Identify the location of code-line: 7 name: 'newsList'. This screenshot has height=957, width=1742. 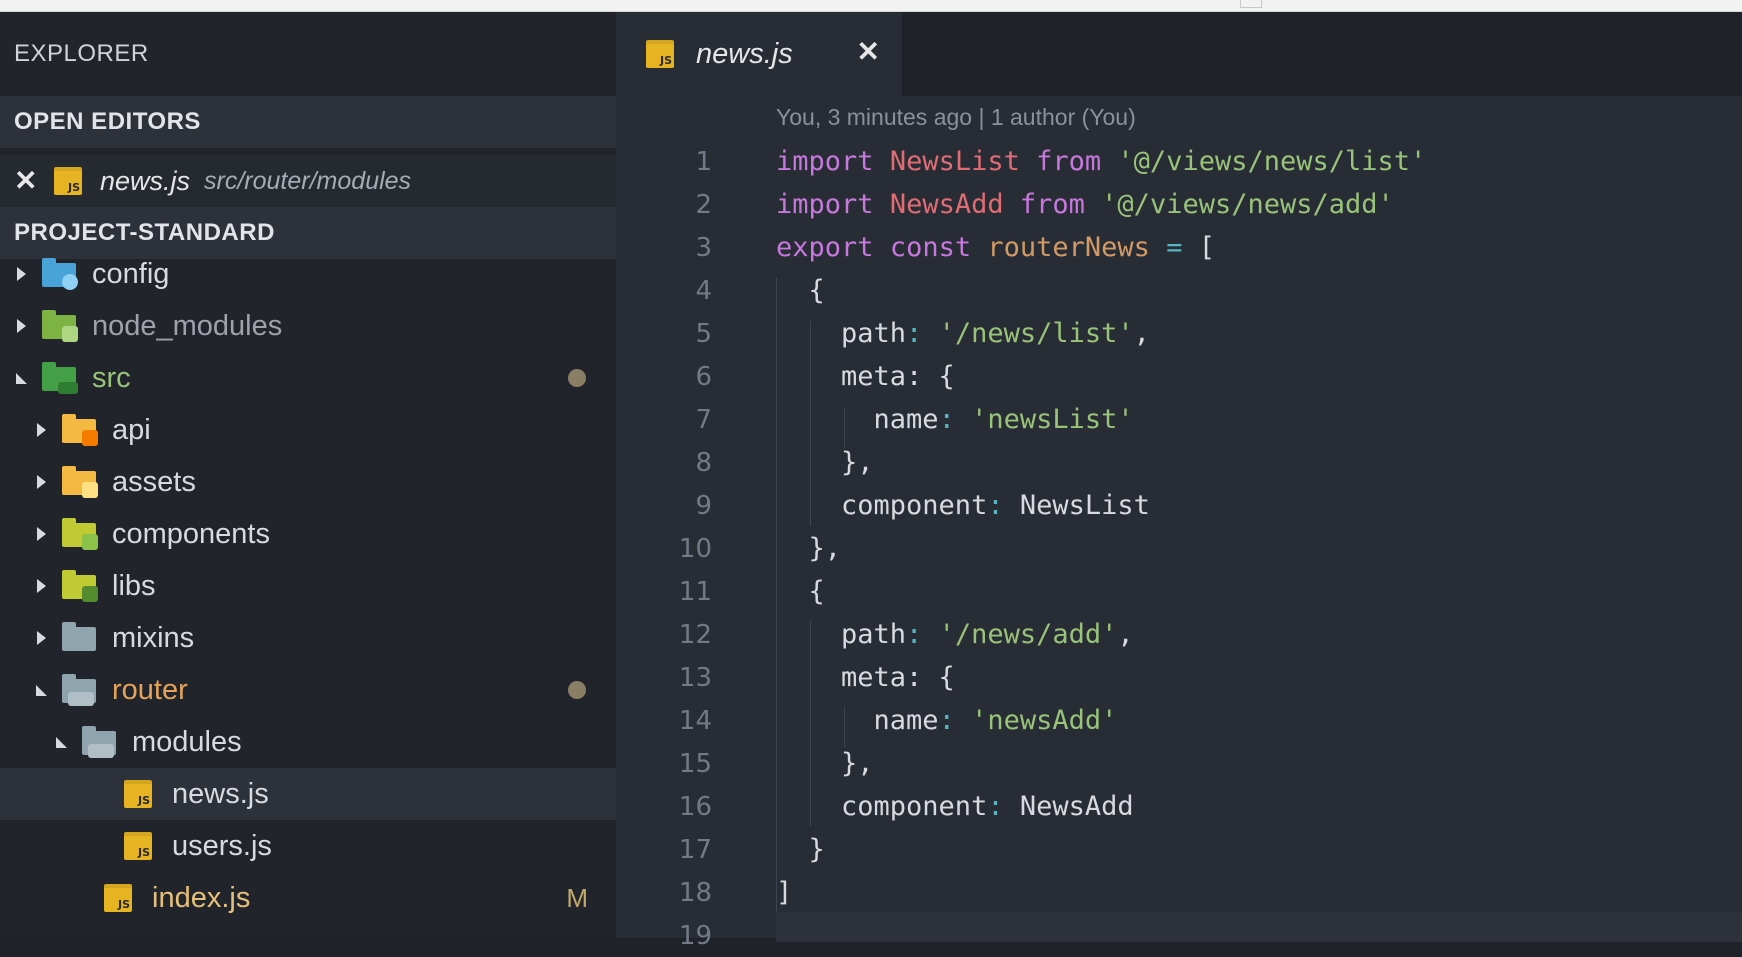
(1179, 419).